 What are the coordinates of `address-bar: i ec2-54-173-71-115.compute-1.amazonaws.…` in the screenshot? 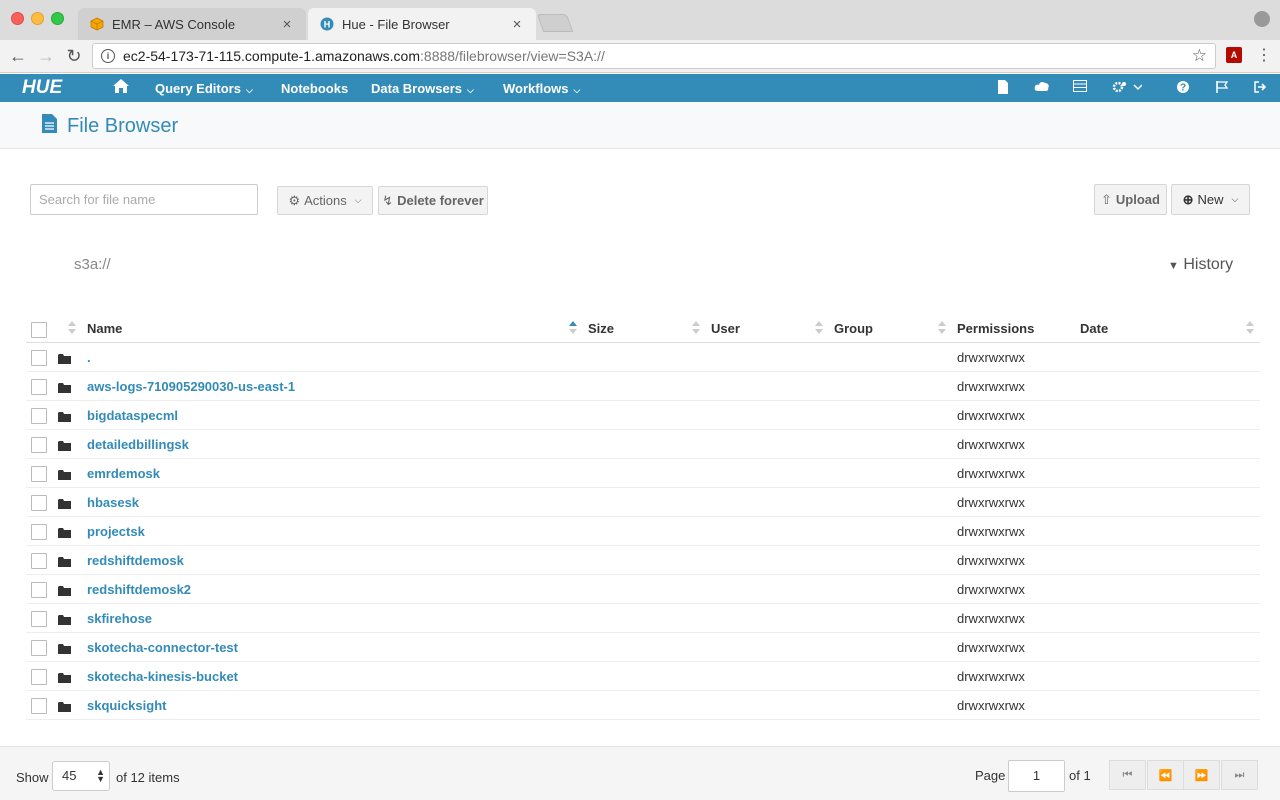 It's located at (654, 56).